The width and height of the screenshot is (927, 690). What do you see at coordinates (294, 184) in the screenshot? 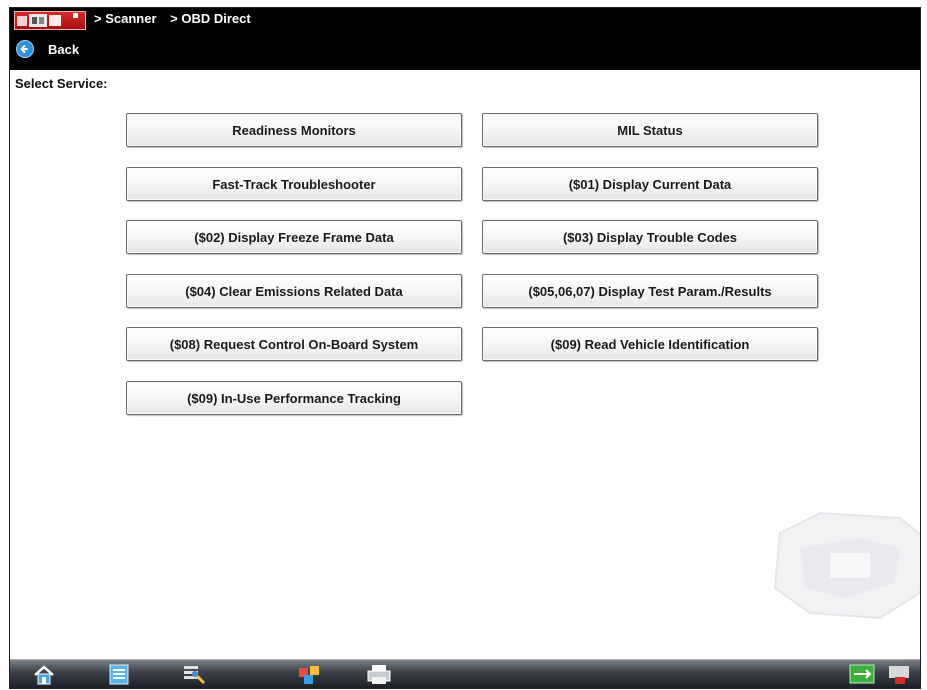
I see `fast-track-troubleshooter-button: Fast-Track Troubleshooter` at bounding box center [294, 184].